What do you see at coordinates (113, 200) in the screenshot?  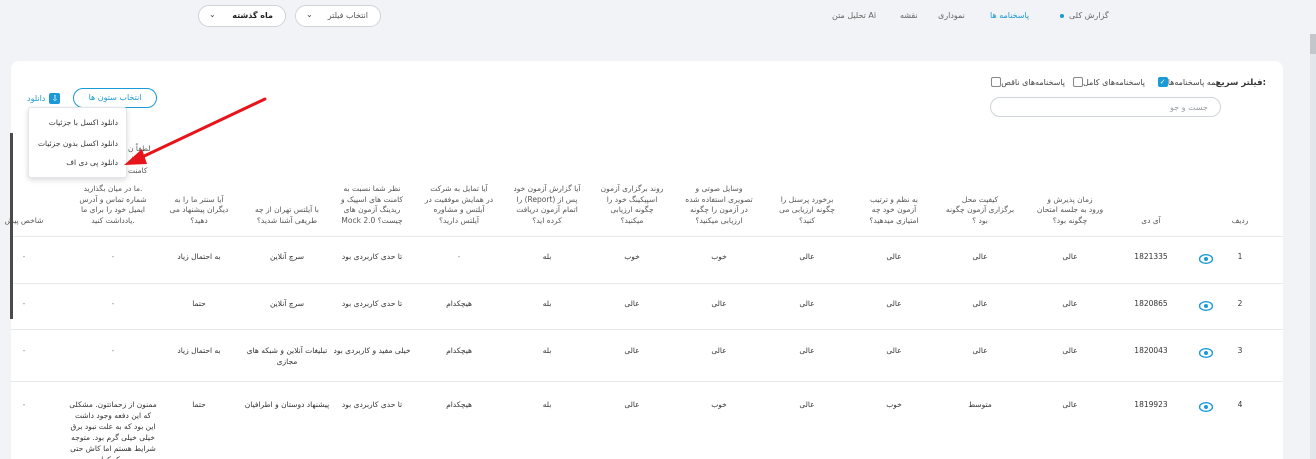 I see `column-header: شماره تماس و آدرس` at bounding box center [113, 200].